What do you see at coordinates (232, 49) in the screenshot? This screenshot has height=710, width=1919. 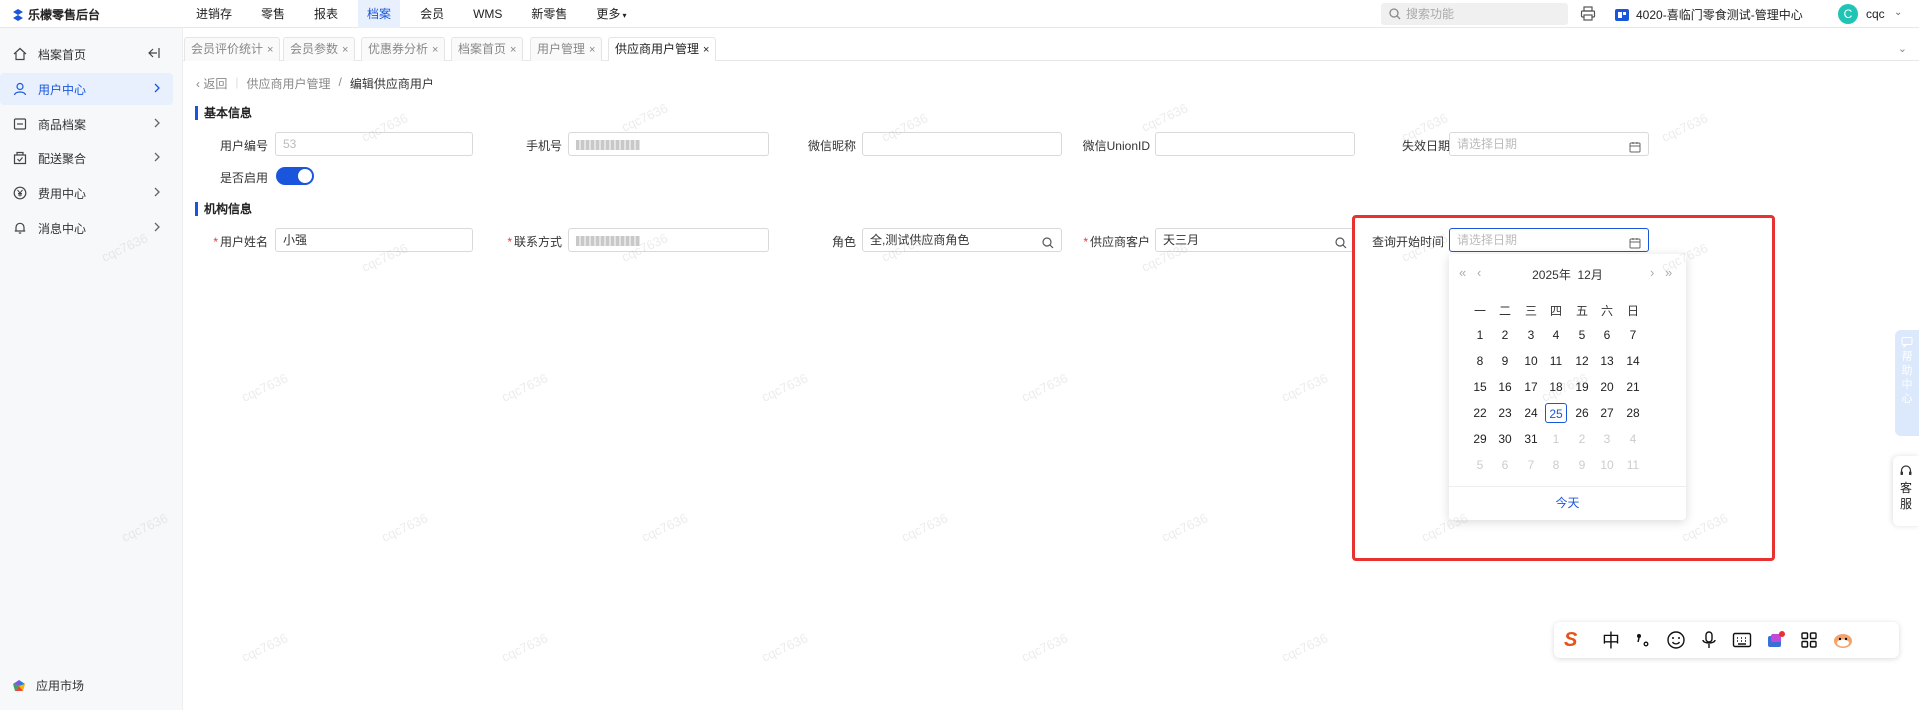 I see `tab-member-eval: 会员评价统计 ×` at bounding box center [232, 49].